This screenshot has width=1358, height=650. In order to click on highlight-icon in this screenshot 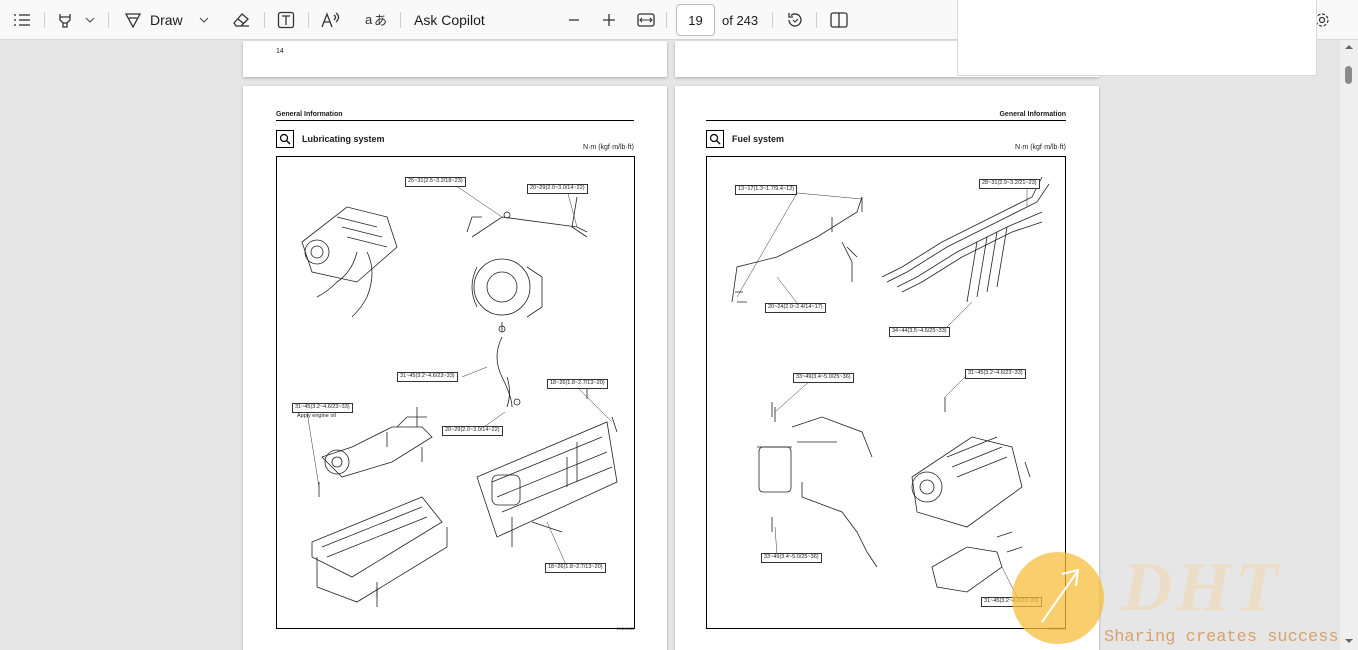, I will do `click(65, 20)`.